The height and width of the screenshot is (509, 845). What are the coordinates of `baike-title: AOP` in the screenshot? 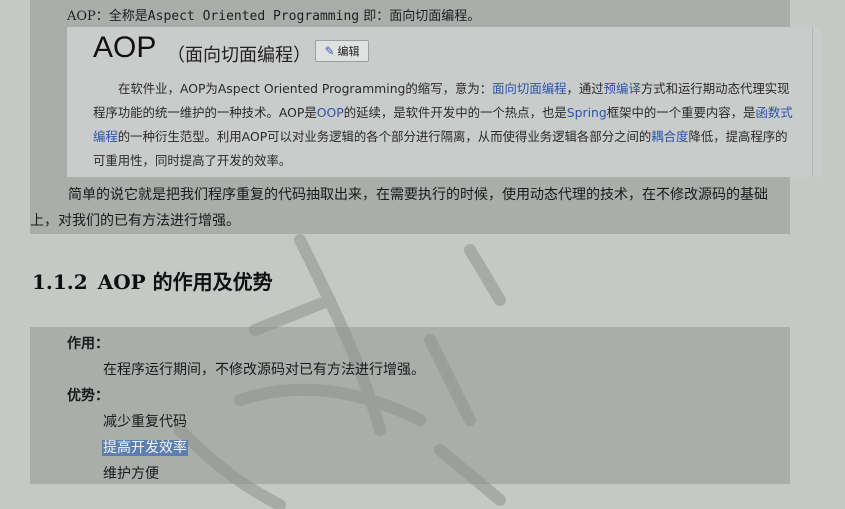 It's located at (125, 47).